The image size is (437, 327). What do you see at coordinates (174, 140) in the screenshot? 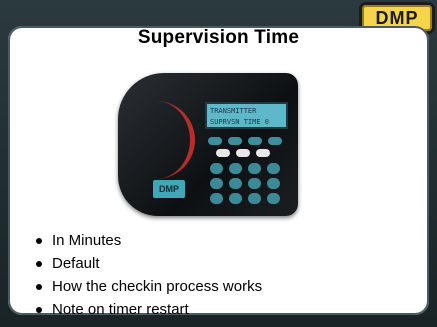
I see `red-indicator-arc` at bounding box center [174, 140].